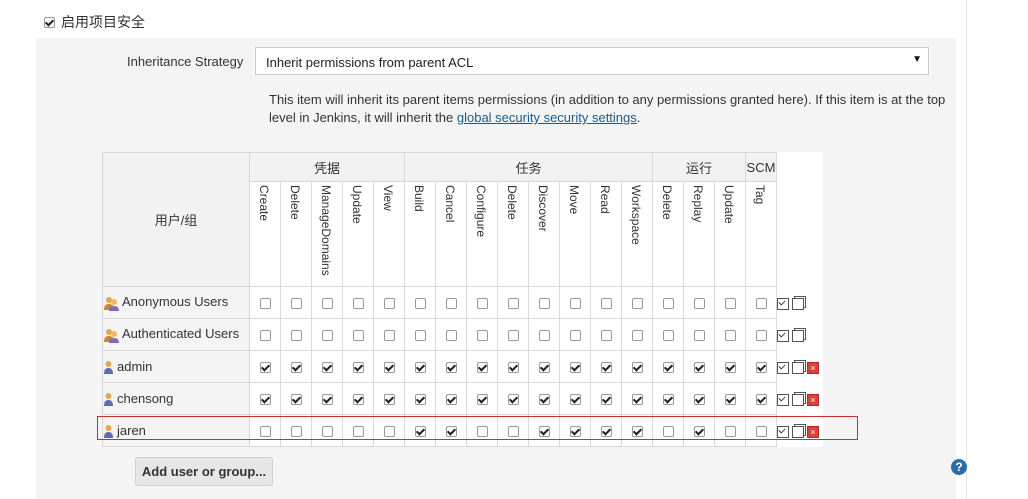 This screenshot has height=499, width=1028. What do you see at coordinates (959, 467) in the screenshot?
I see `help-icon: ?` at bounding box center [959, 467].